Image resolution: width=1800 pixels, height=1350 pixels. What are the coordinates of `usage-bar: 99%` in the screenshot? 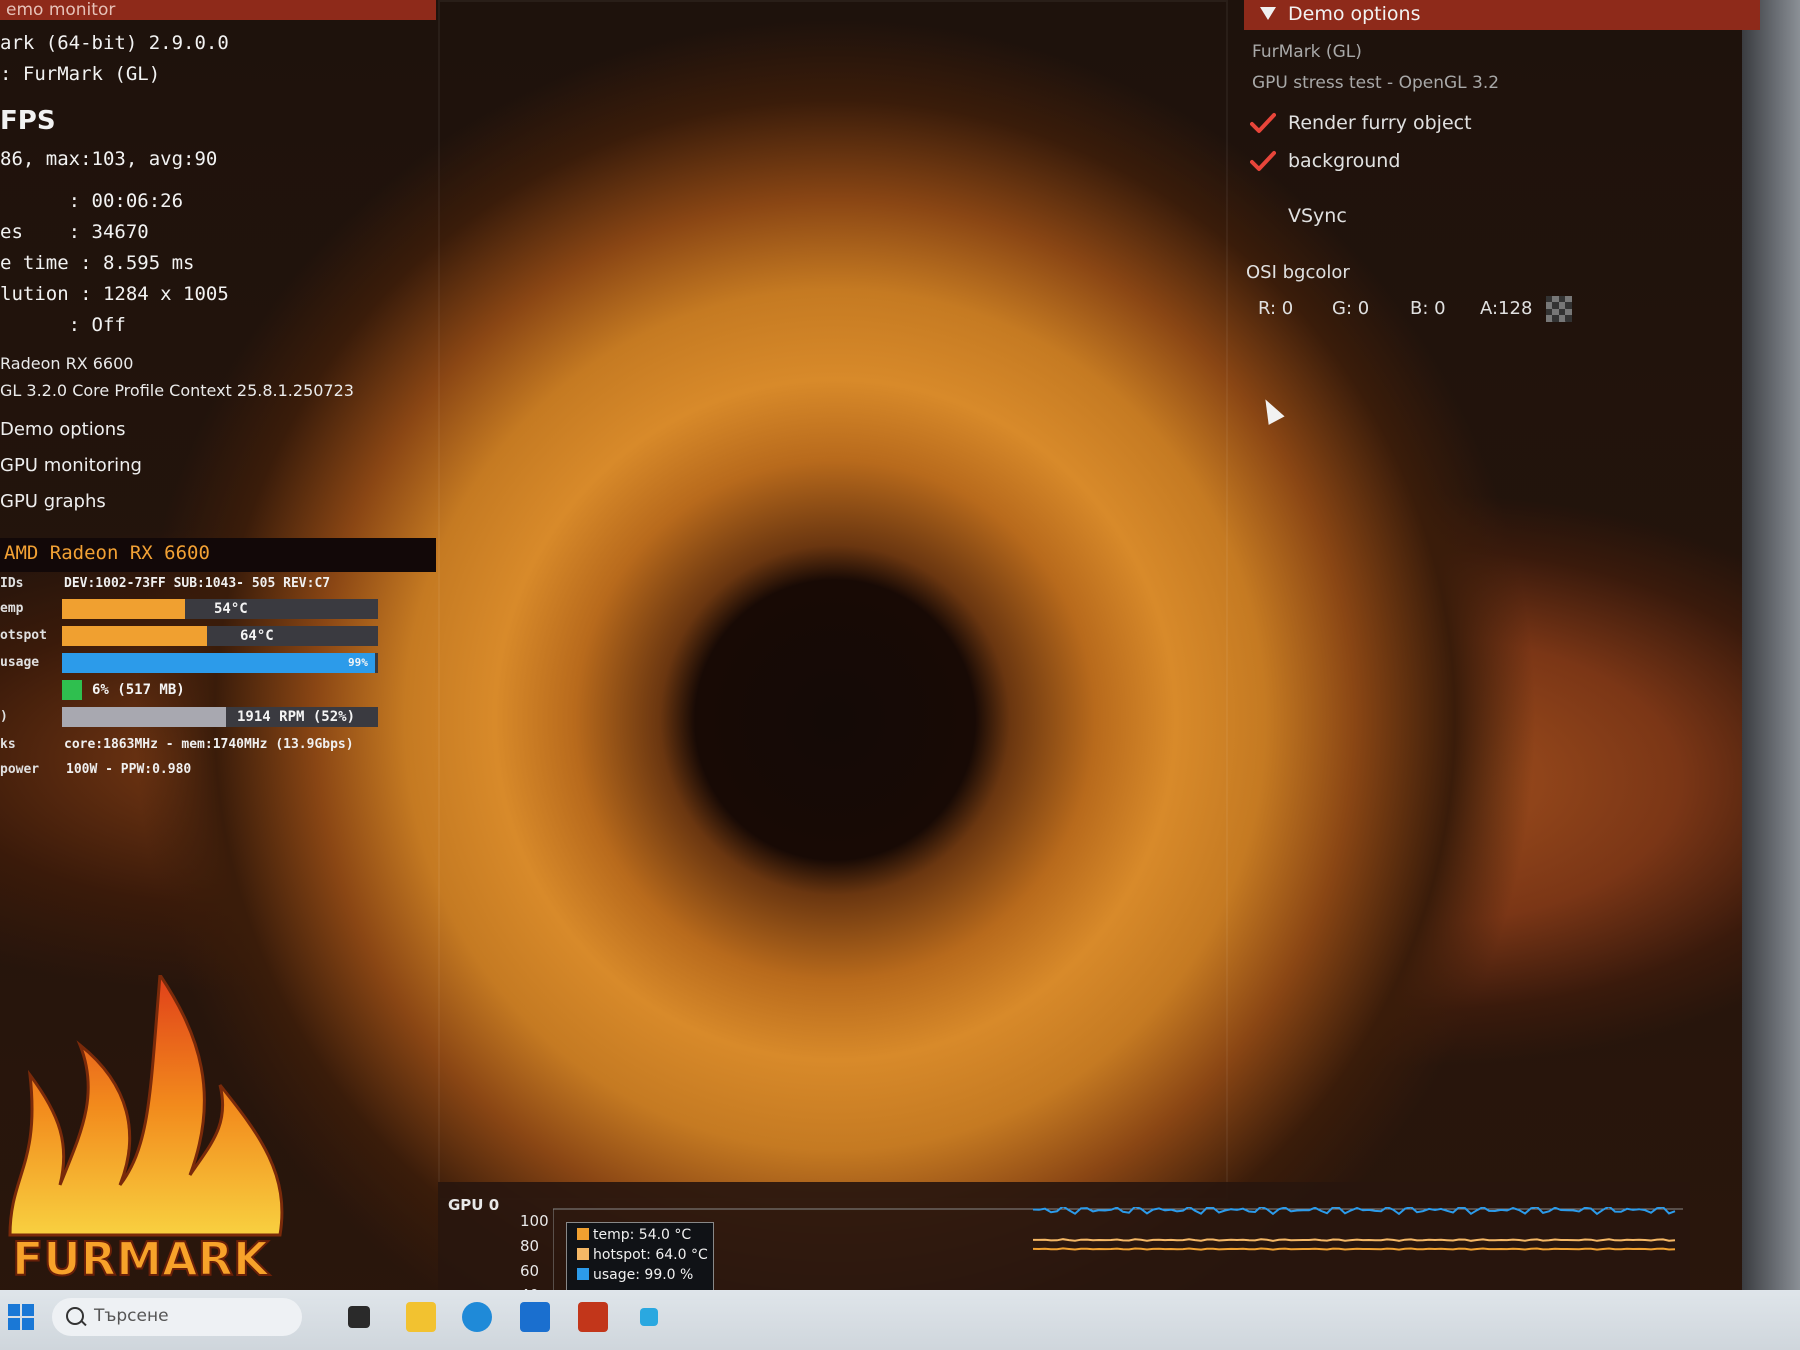 It's located at (220, 663).